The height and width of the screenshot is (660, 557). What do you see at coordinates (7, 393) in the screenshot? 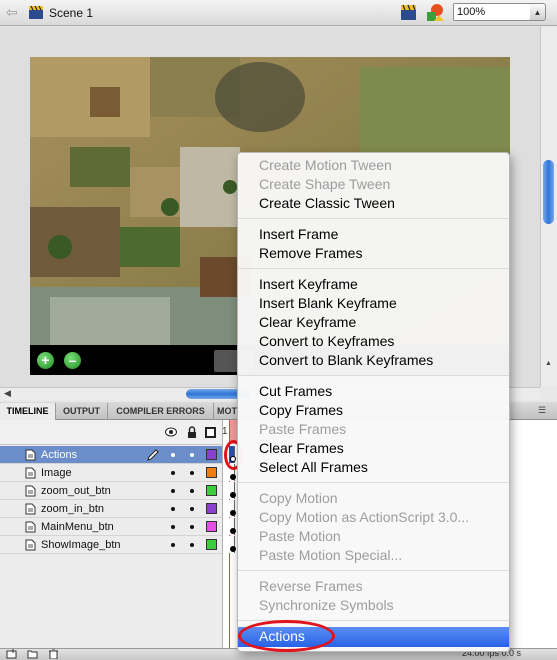
I see `scroll-left-arrow-icon: ◀` at bounding box center [7, 393].